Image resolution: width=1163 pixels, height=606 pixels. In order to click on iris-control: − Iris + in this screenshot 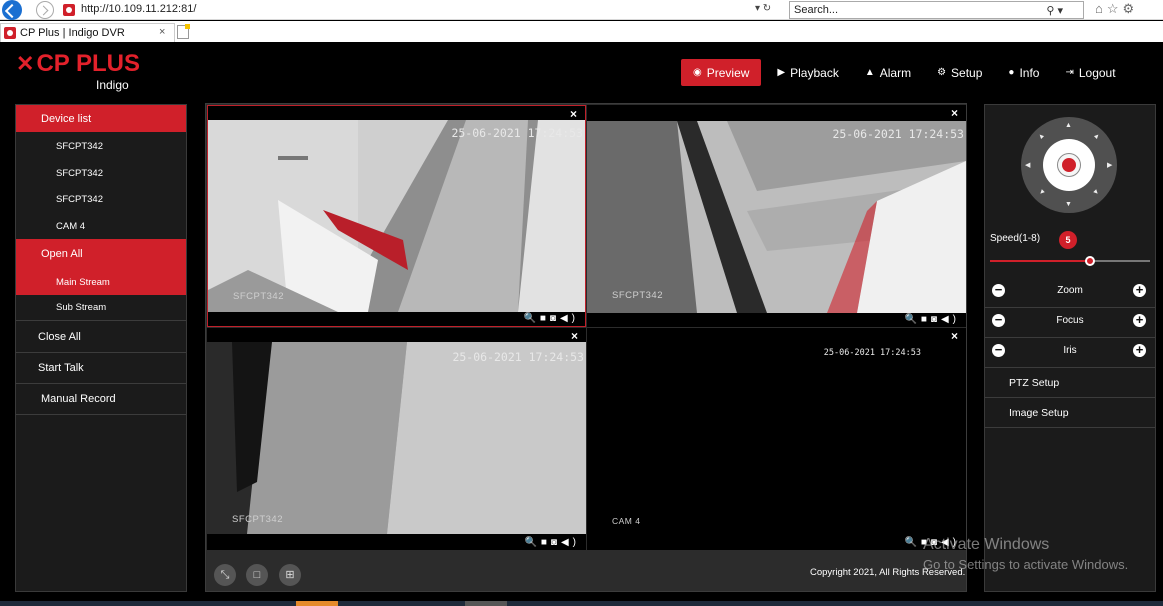, I will do `click(1070, 353)`.